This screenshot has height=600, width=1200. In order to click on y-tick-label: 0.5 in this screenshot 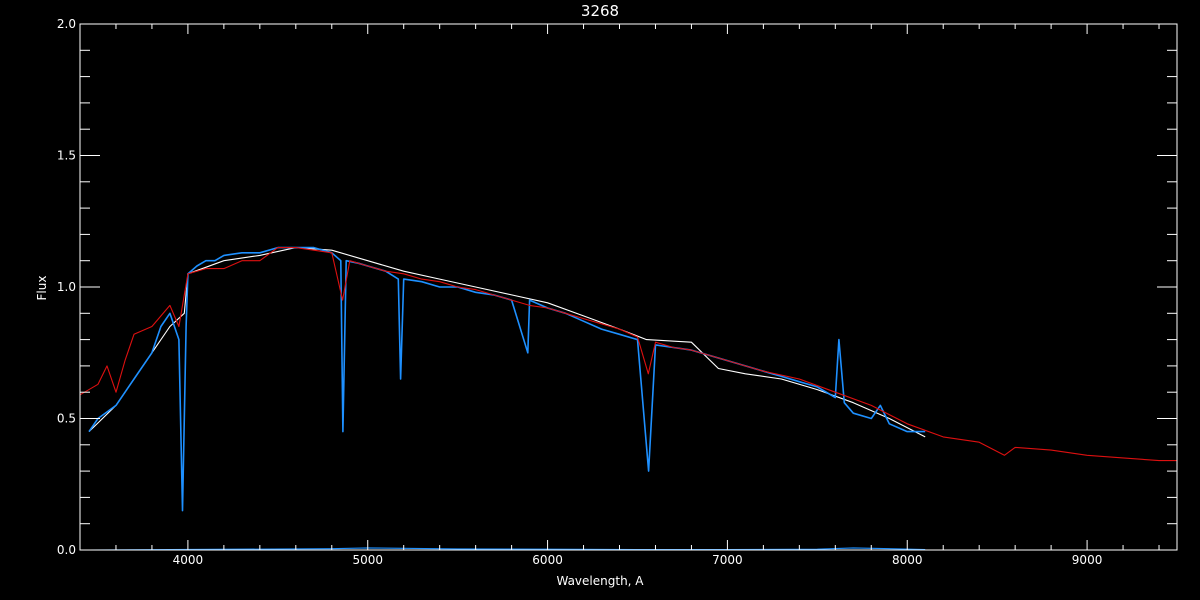, I will do `click(66, 419)`.